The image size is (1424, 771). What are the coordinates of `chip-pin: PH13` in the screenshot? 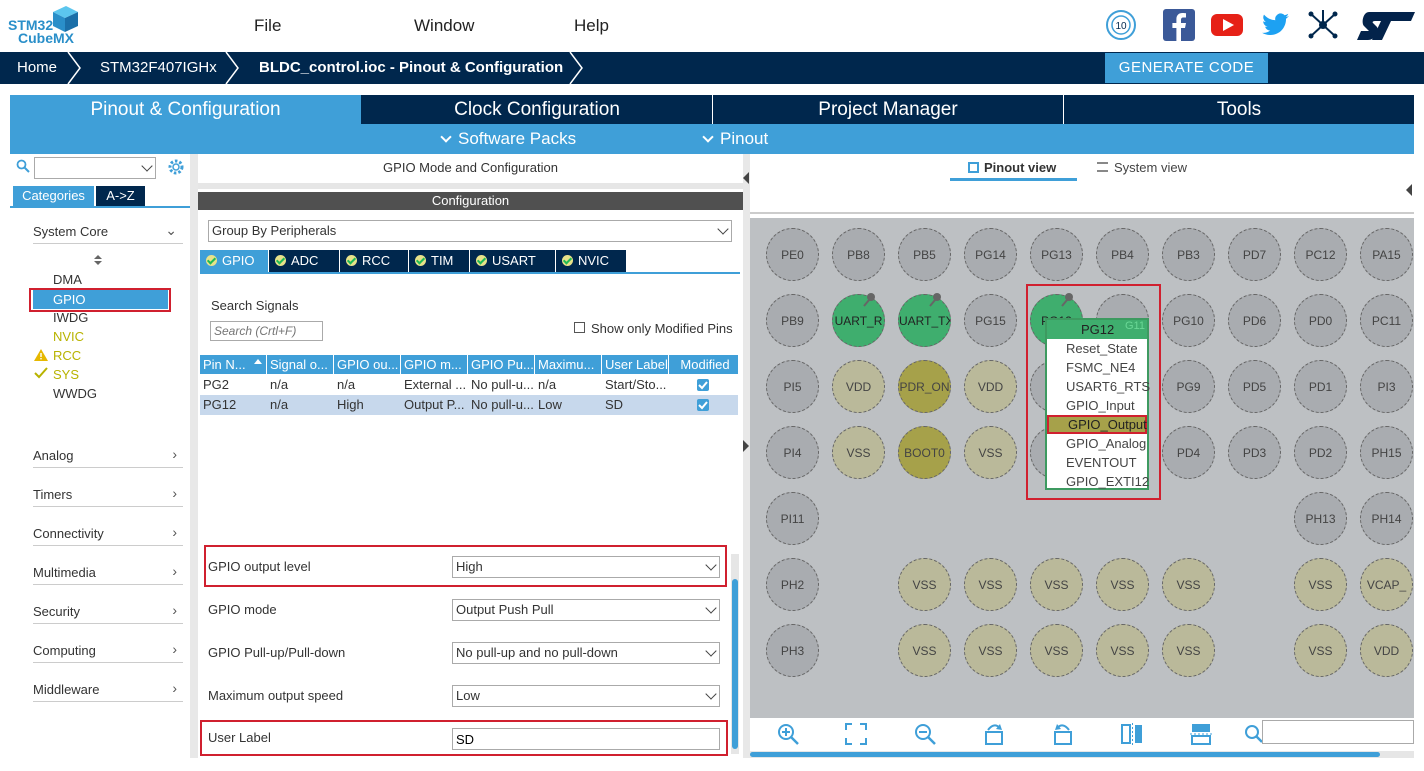 It's located at (1320, 518).